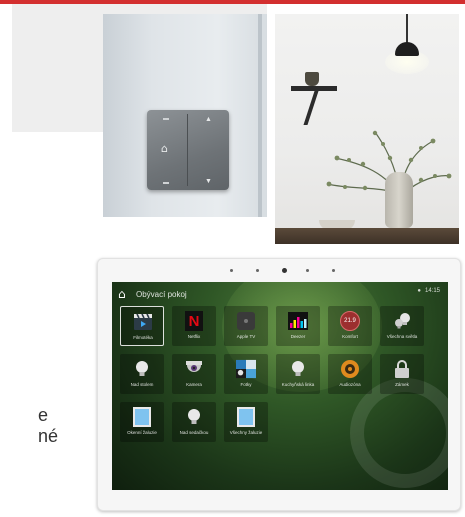 This screenshot has width=465, height=517. Describe the element at coordinates (194, 336) in the screenshot. I see `tile-label: Netflix` at that location.